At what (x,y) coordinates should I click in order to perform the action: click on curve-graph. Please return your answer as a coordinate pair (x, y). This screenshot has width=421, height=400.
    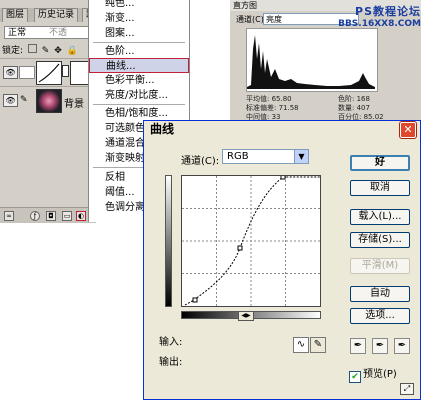
    Looking at the image, I should click on (251, 240).